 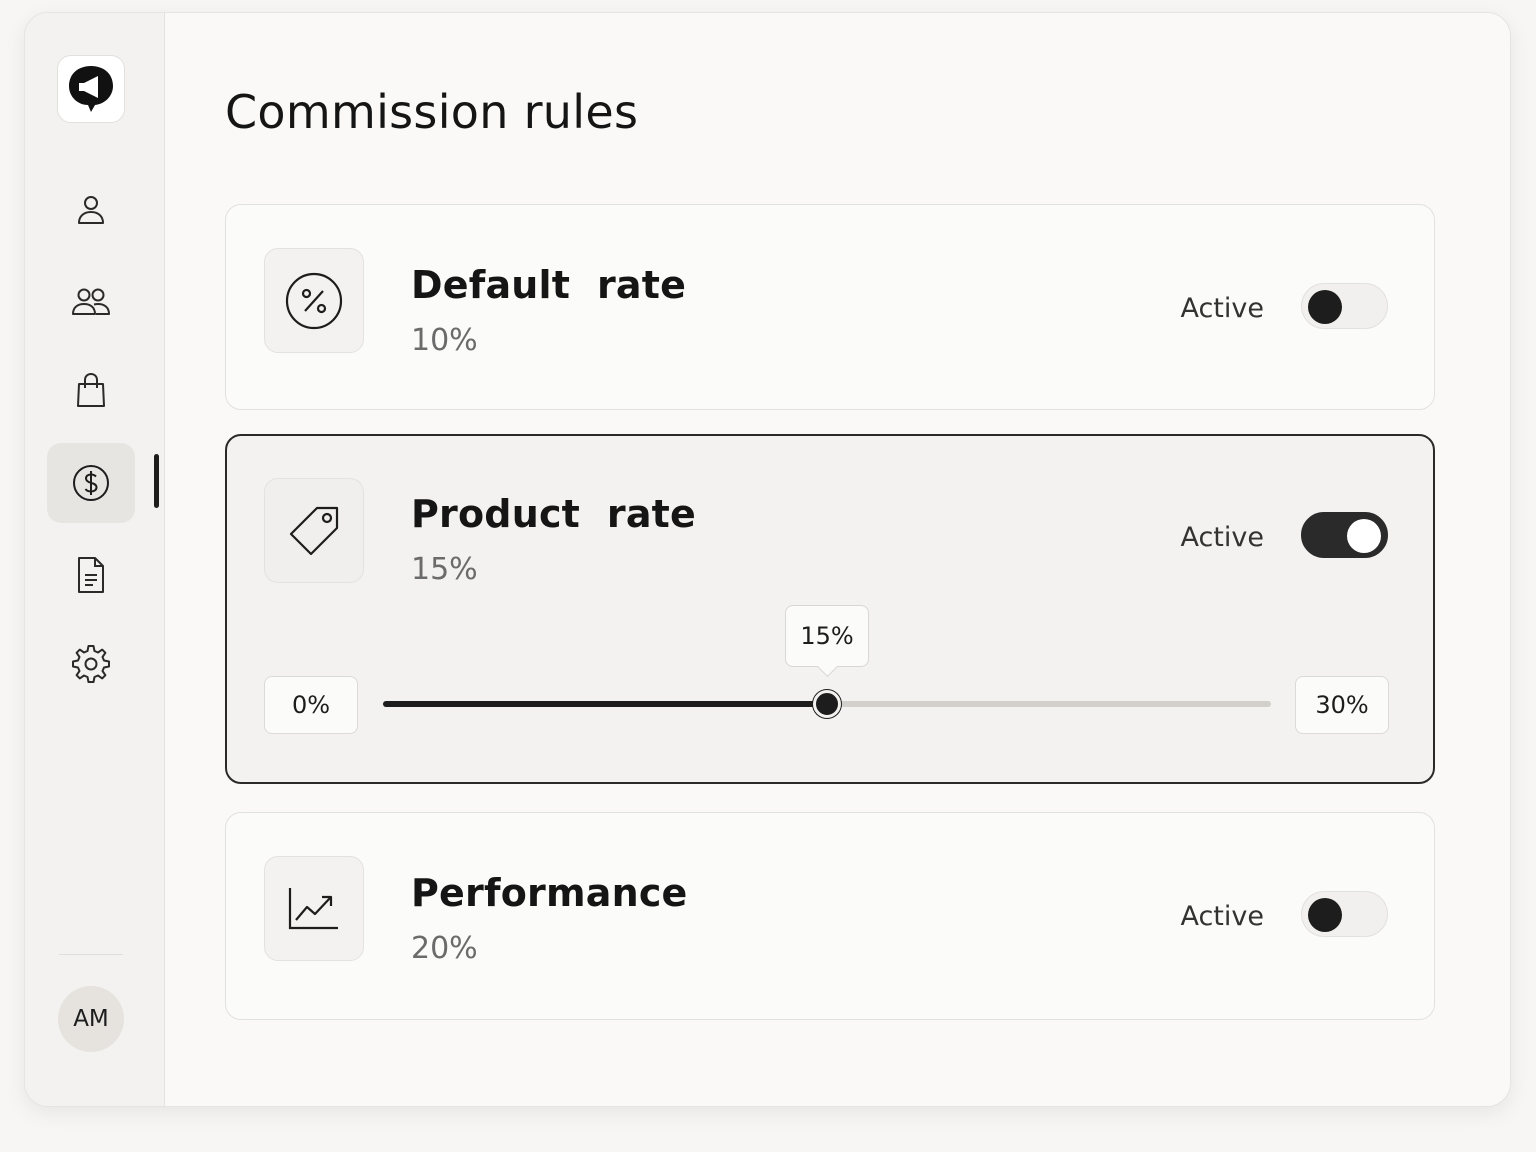 I want to click on rule-title: Default rate, so click(x=549, y=285).